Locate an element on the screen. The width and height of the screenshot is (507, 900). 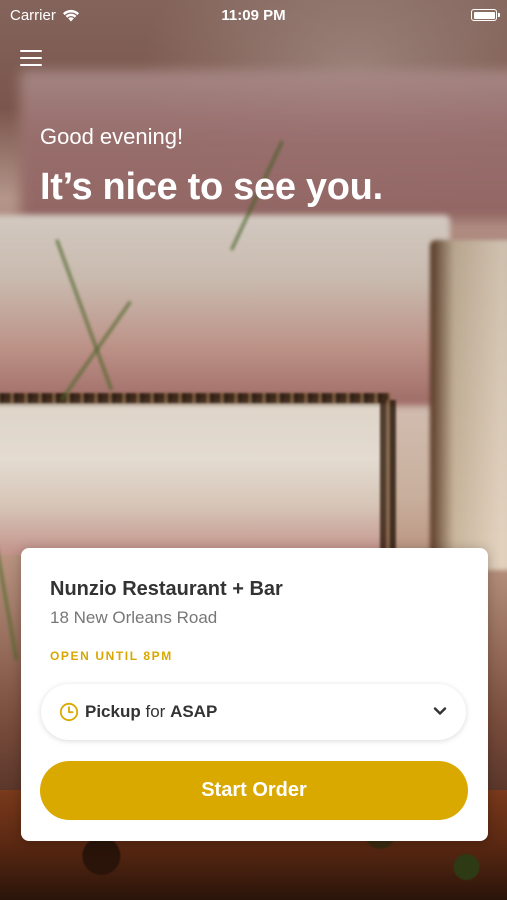
chevron-down-icon is located at coordinates (440, 711).